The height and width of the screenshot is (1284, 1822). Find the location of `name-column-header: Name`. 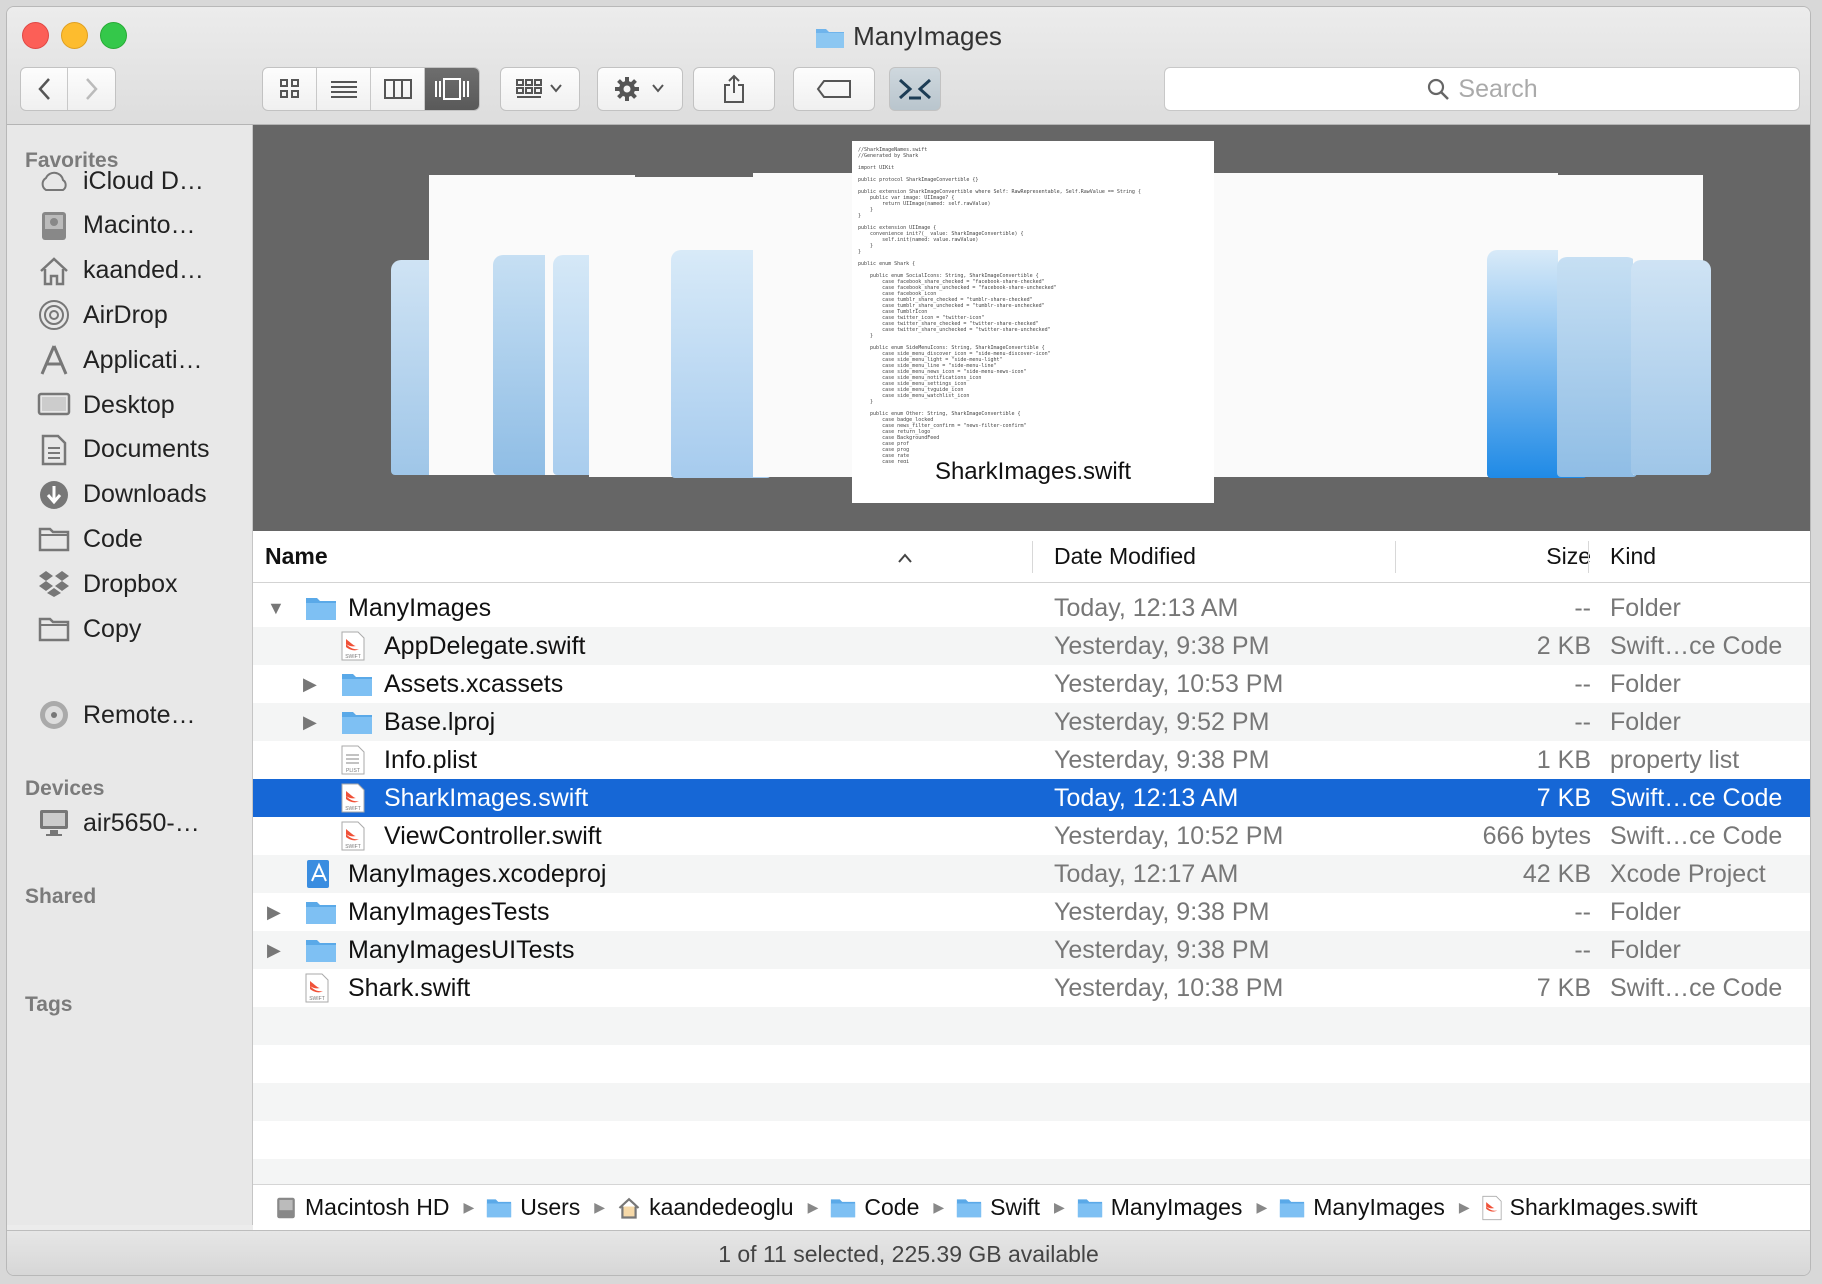

name-column-header: Name is located at coordinates (296, 557).